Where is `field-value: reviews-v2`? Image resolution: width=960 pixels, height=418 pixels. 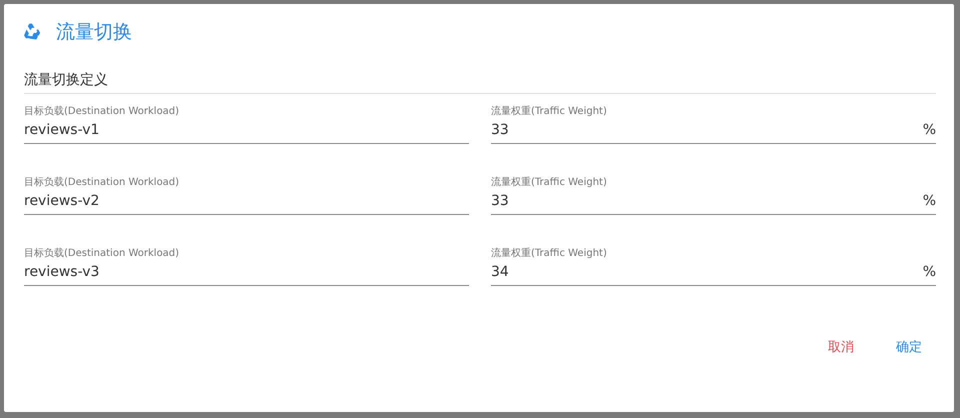
field-value: reviews-v2 is located at coordinates (62, 201).